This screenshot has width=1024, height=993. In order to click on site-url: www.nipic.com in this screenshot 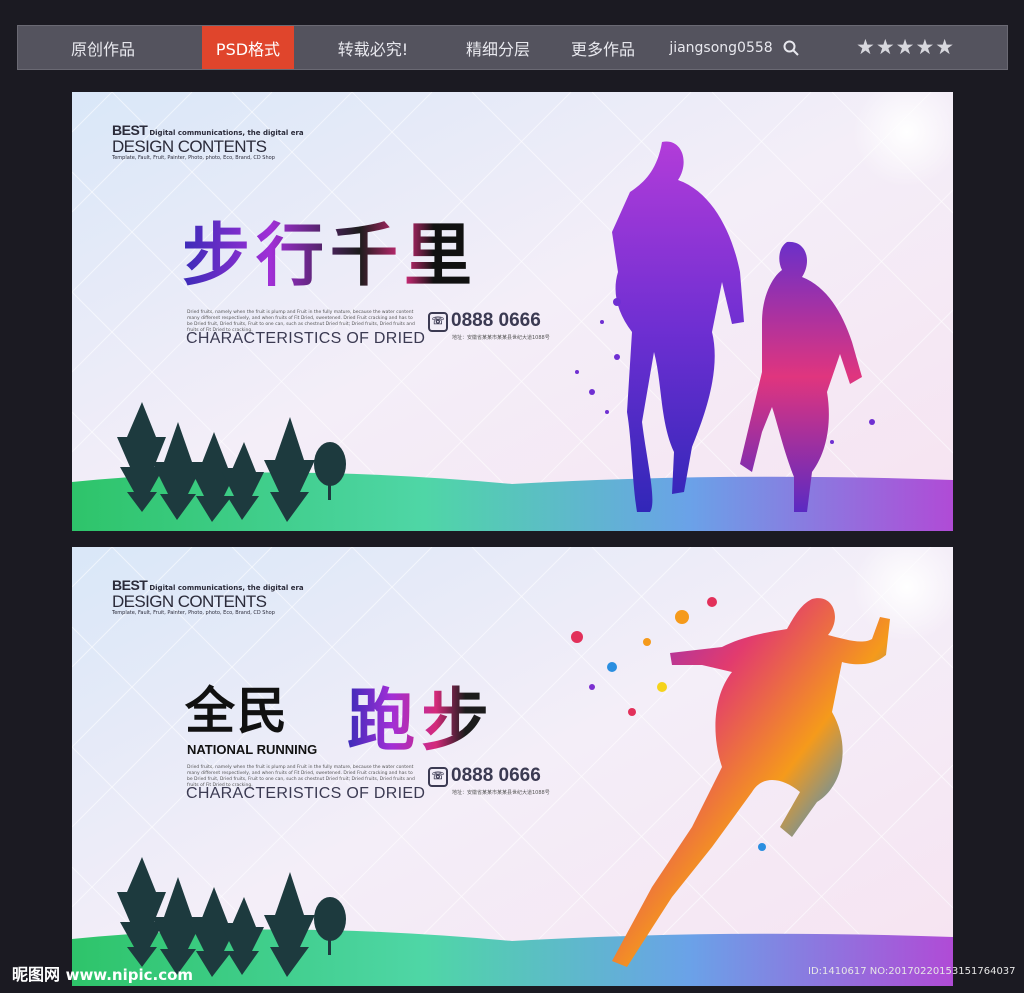, I will do `click(129, 975)`.